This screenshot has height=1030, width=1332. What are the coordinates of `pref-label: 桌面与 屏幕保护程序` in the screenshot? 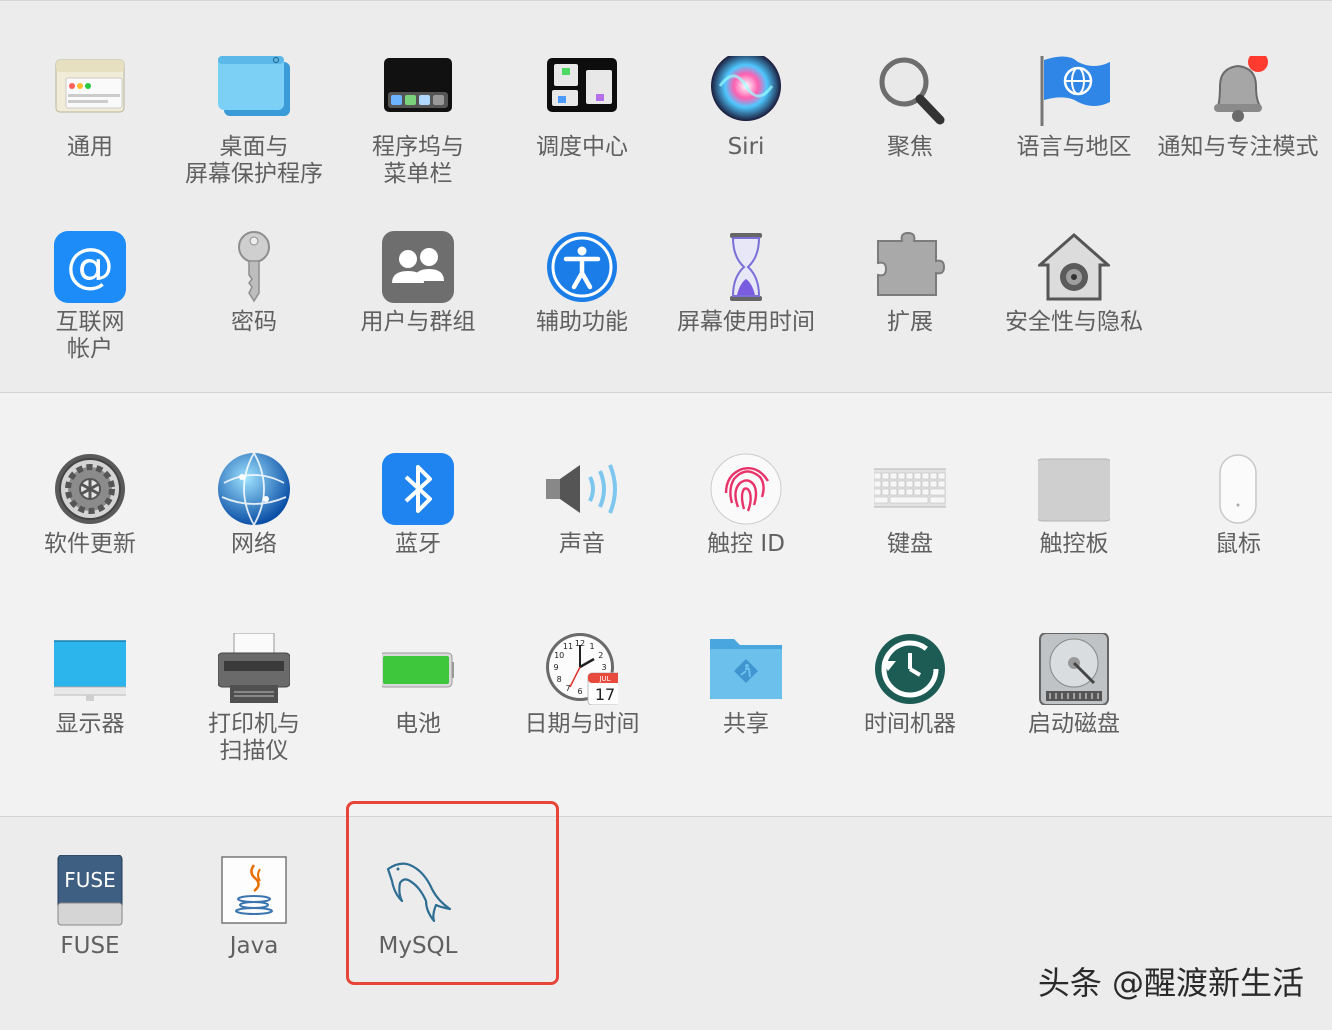 It's located at (254, 160).